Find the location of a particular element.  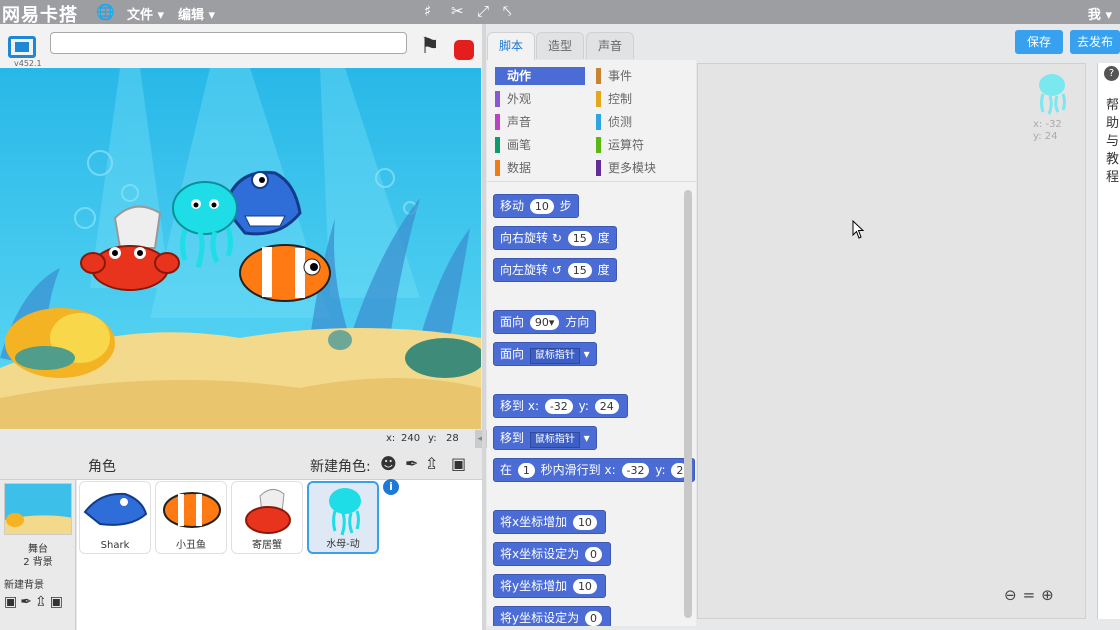

sprite-name: Shark is located at coordinates (115, 545).